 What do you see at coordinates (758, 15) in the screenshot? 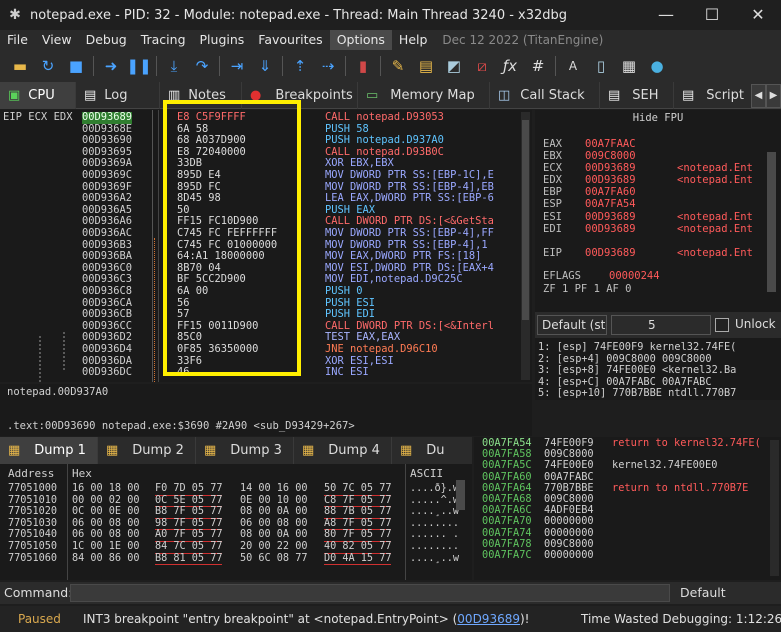
I see `close-button: ✕` at bounding box center [758, 15].